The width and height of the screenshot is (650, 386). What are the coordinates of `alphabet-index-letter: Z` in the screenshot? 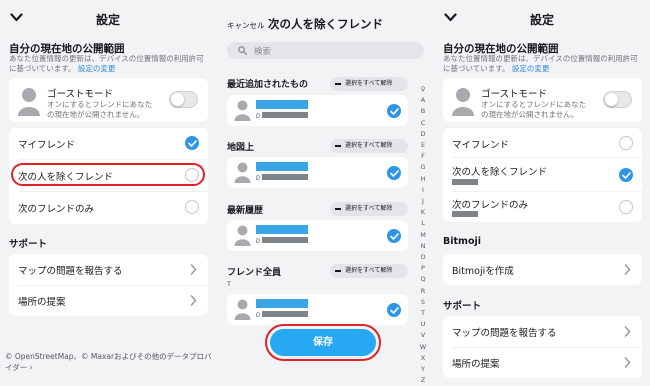 It's located at (423, 380).